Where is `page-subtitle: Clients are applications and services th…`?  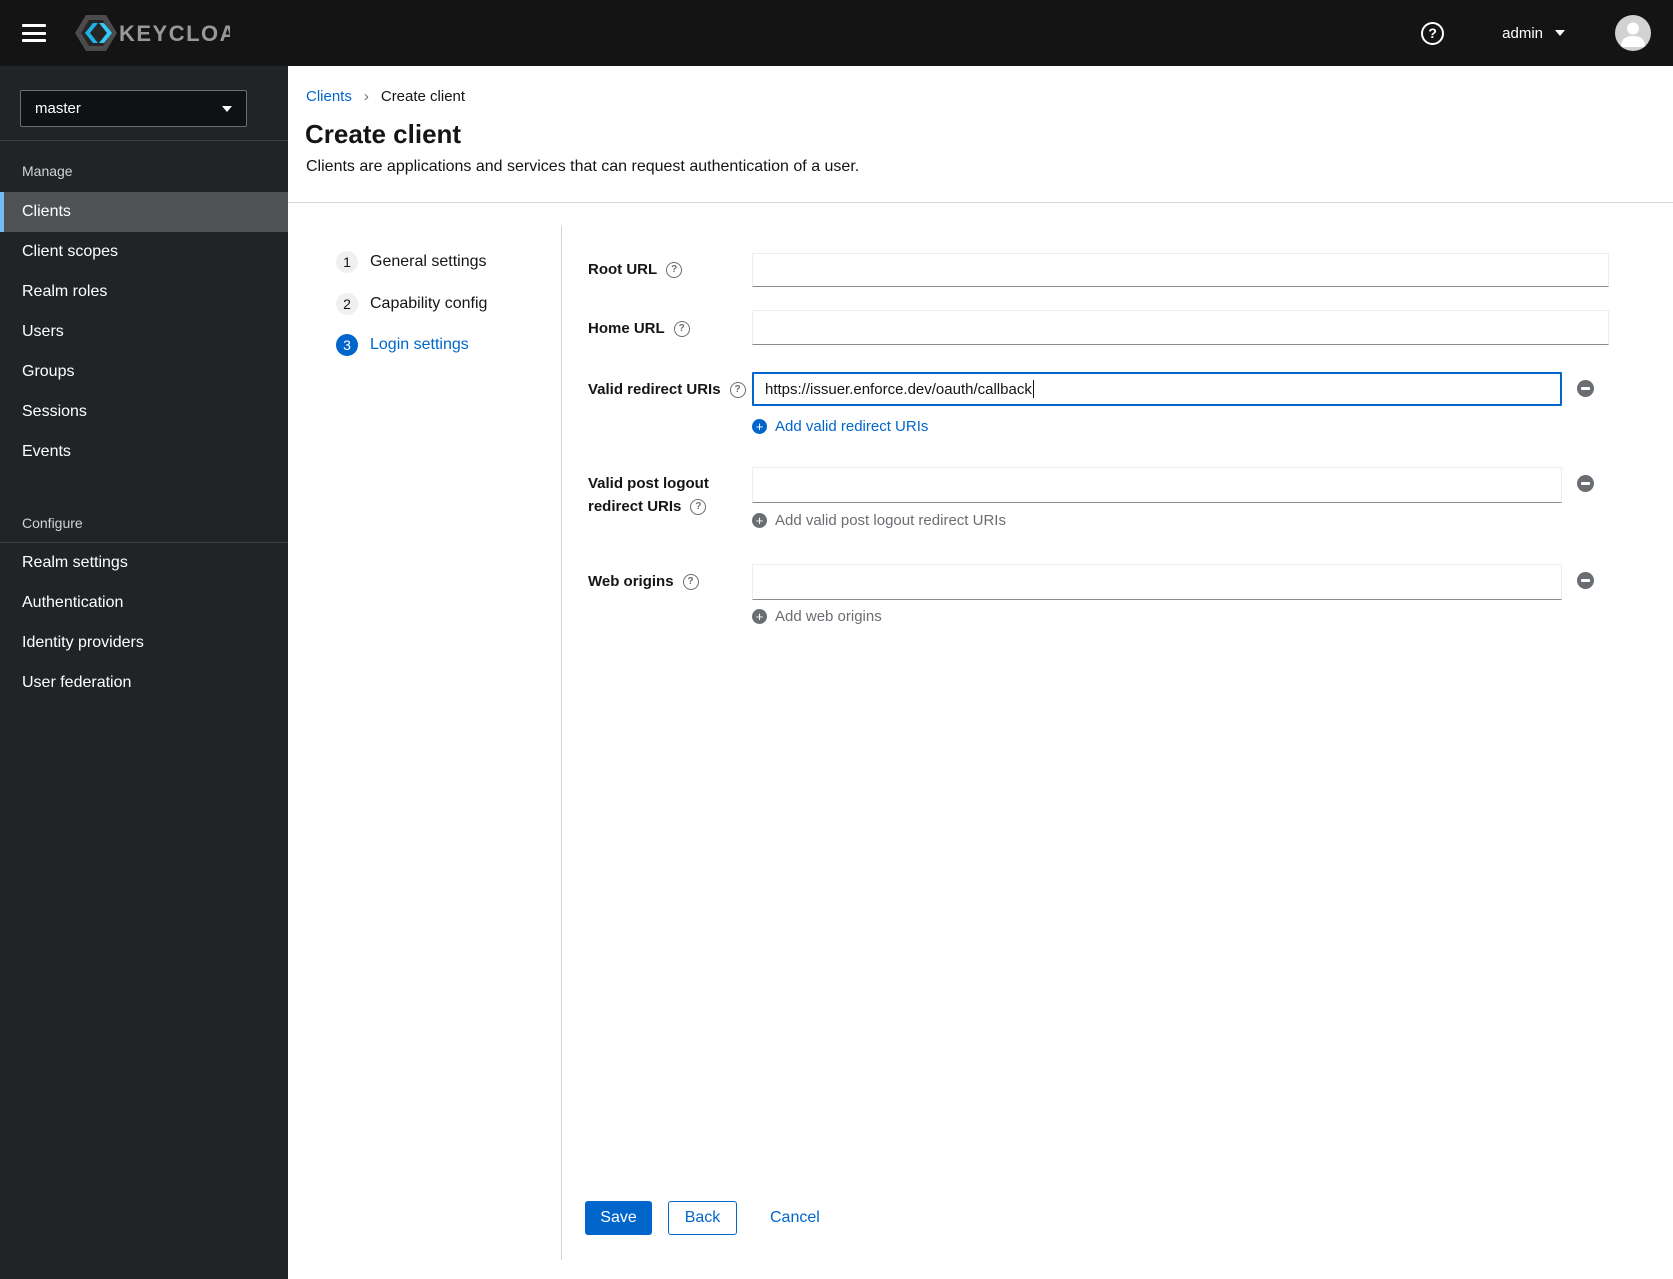
page-subtitle: Clients are applications and services th… is located at coordinates (583, 166).